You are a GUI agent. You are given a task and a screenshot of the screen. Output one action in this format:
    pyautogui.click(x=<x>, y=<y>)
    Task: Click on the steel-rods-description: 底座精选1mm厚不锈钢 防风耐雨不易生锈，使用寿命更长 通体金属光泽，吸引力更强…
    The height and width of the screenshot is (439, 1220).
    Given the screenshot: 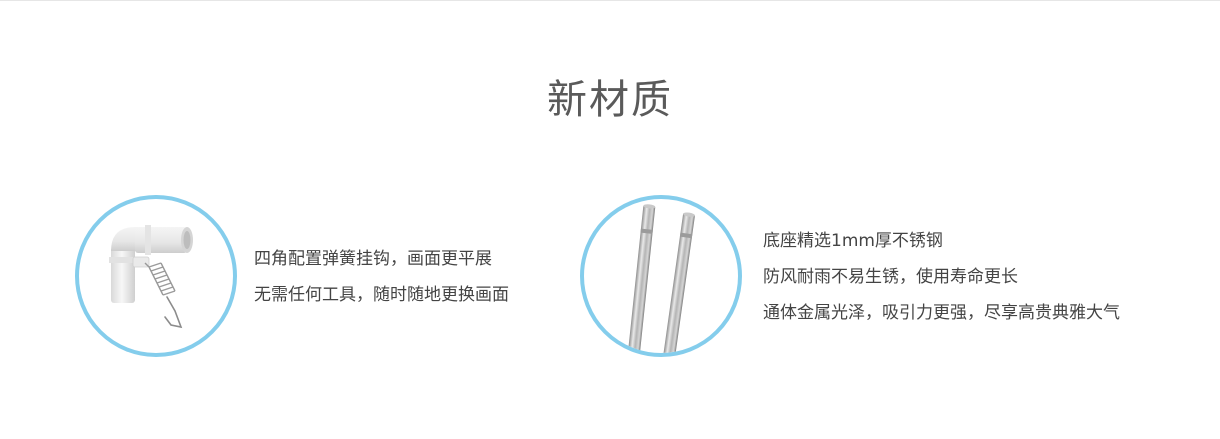 What is the action you would take?
    pyautogui.click(x=941, y=277)
    